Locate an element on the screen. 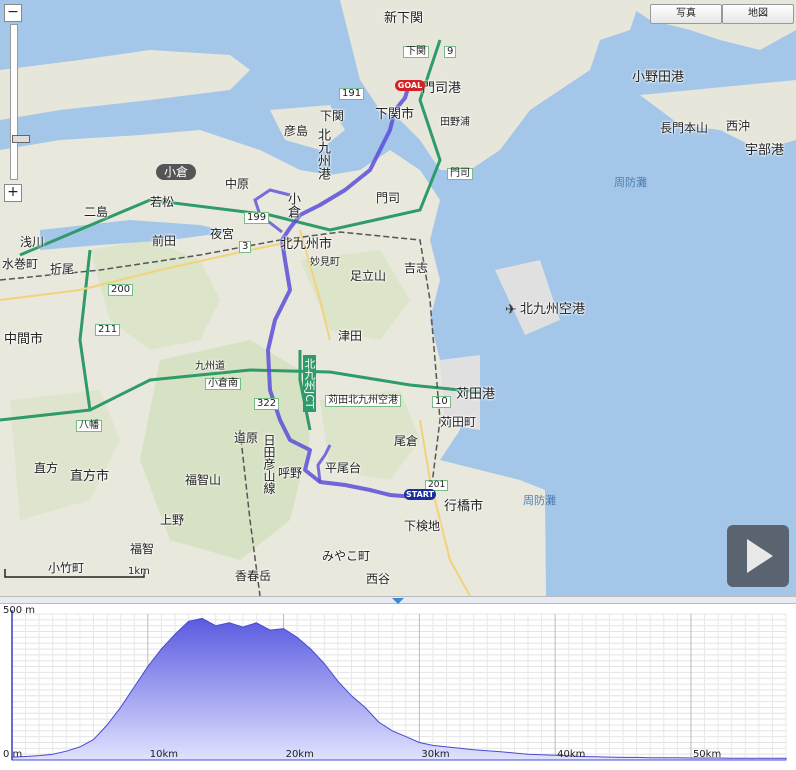 This screenshot has height=770, width=796. map-label-mojiko: 門司港 is located at coordinates (442, 88).